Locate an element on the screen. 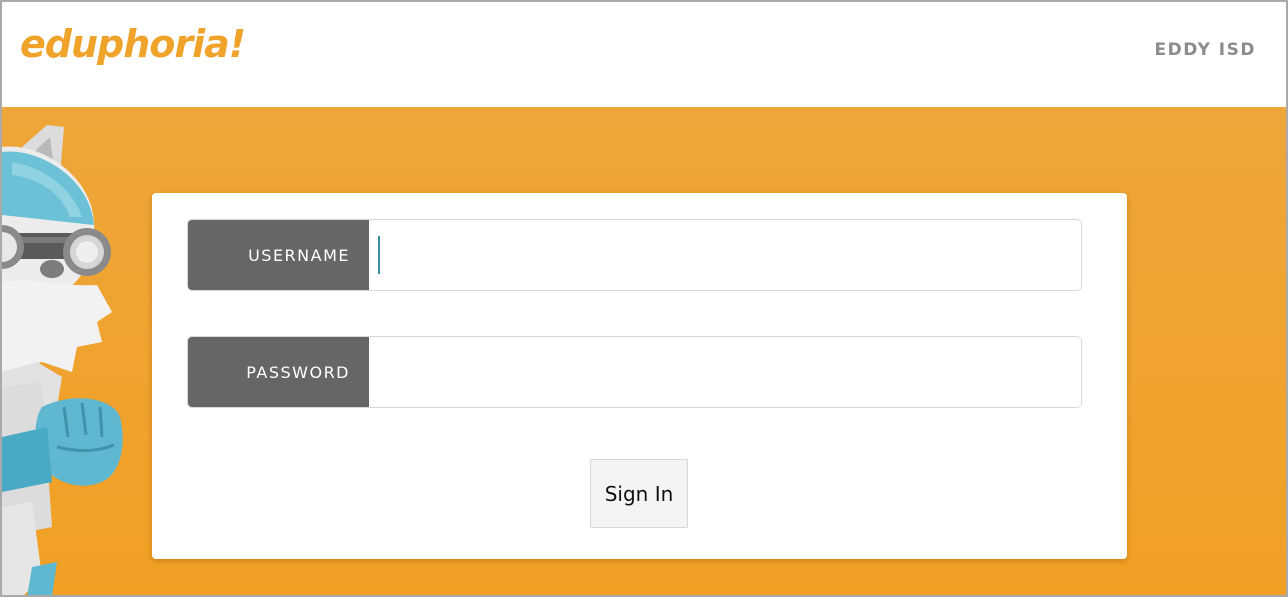  password-label: PASSWORD is located at coordinates (278, 372).